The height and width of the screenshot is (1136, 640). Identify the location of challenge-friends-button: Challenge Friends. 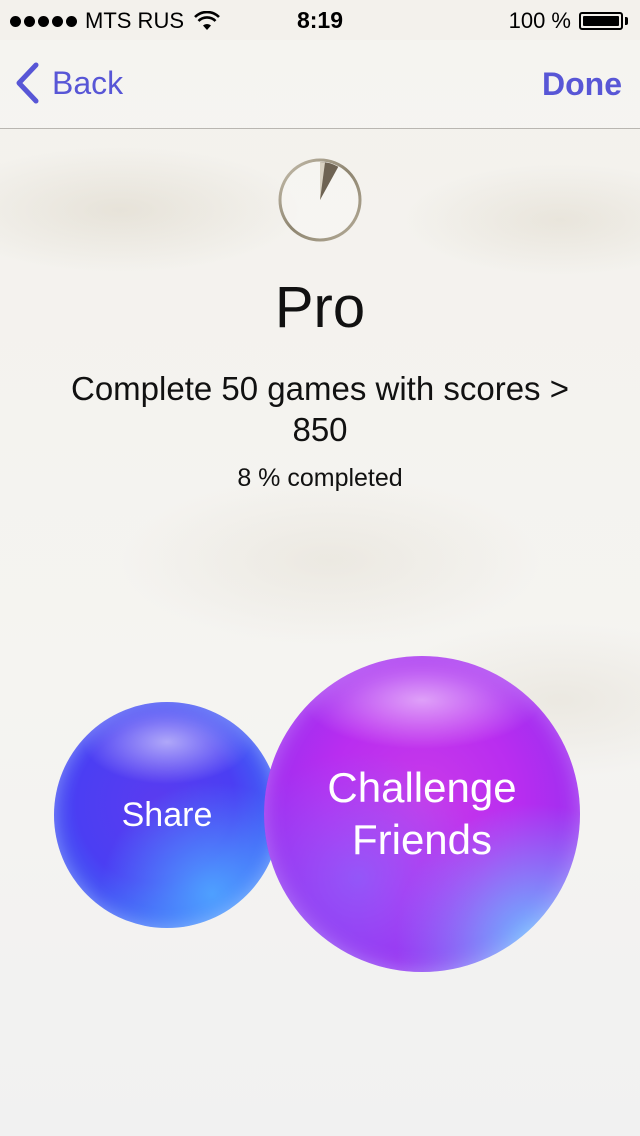
(422, 814).